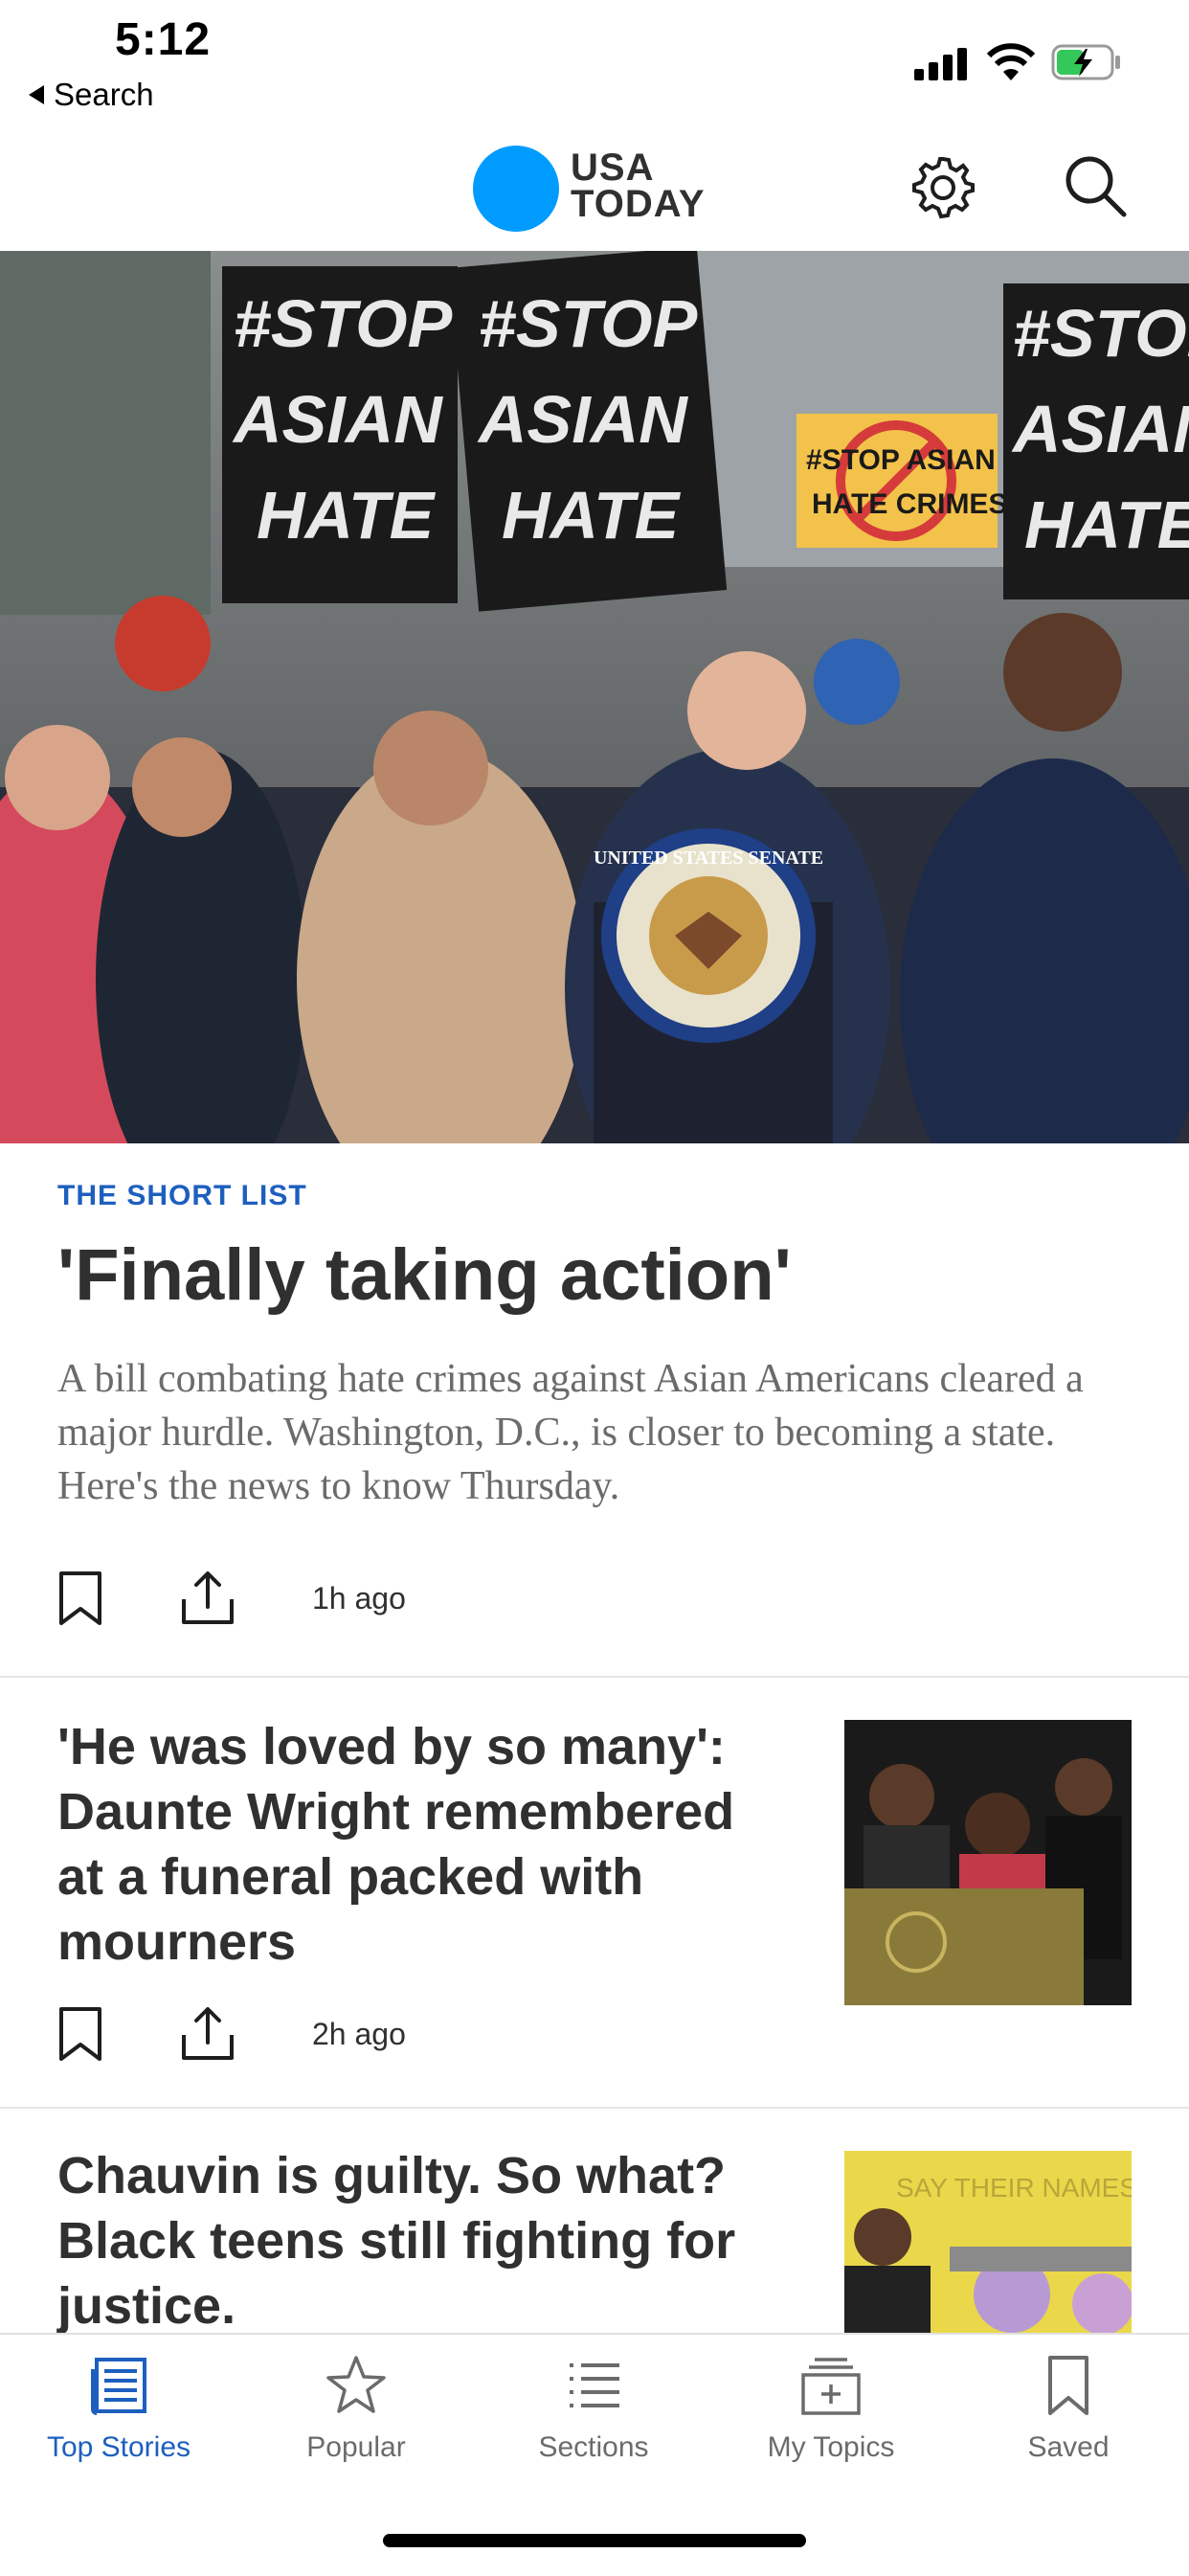 The height and width of the screenshot is (2576, 1189). I want to click on settings-gear-icon, so click(942, 186).